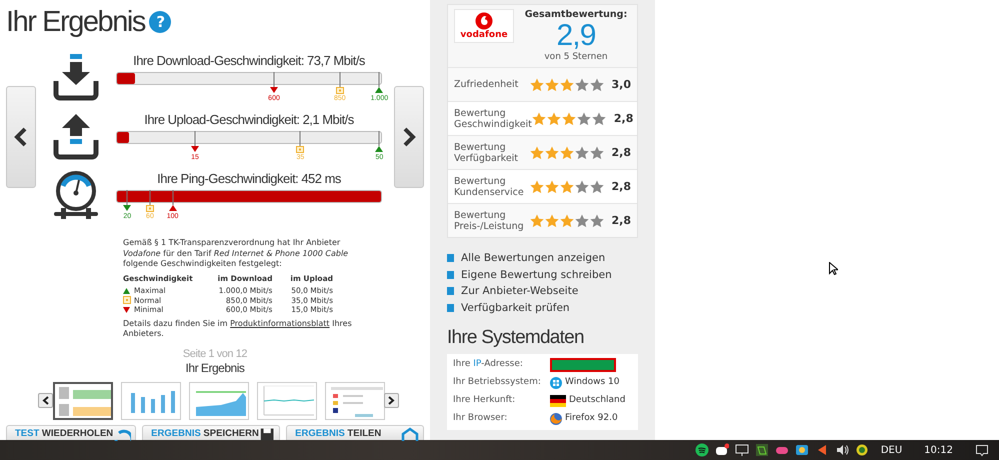 The height and width of the screenshot is (460, 999). What do you see at coordinates (516, 338) in the screenshot?
I see `section-title: Ihre Systemdaten` at bounding box center [516, 338].